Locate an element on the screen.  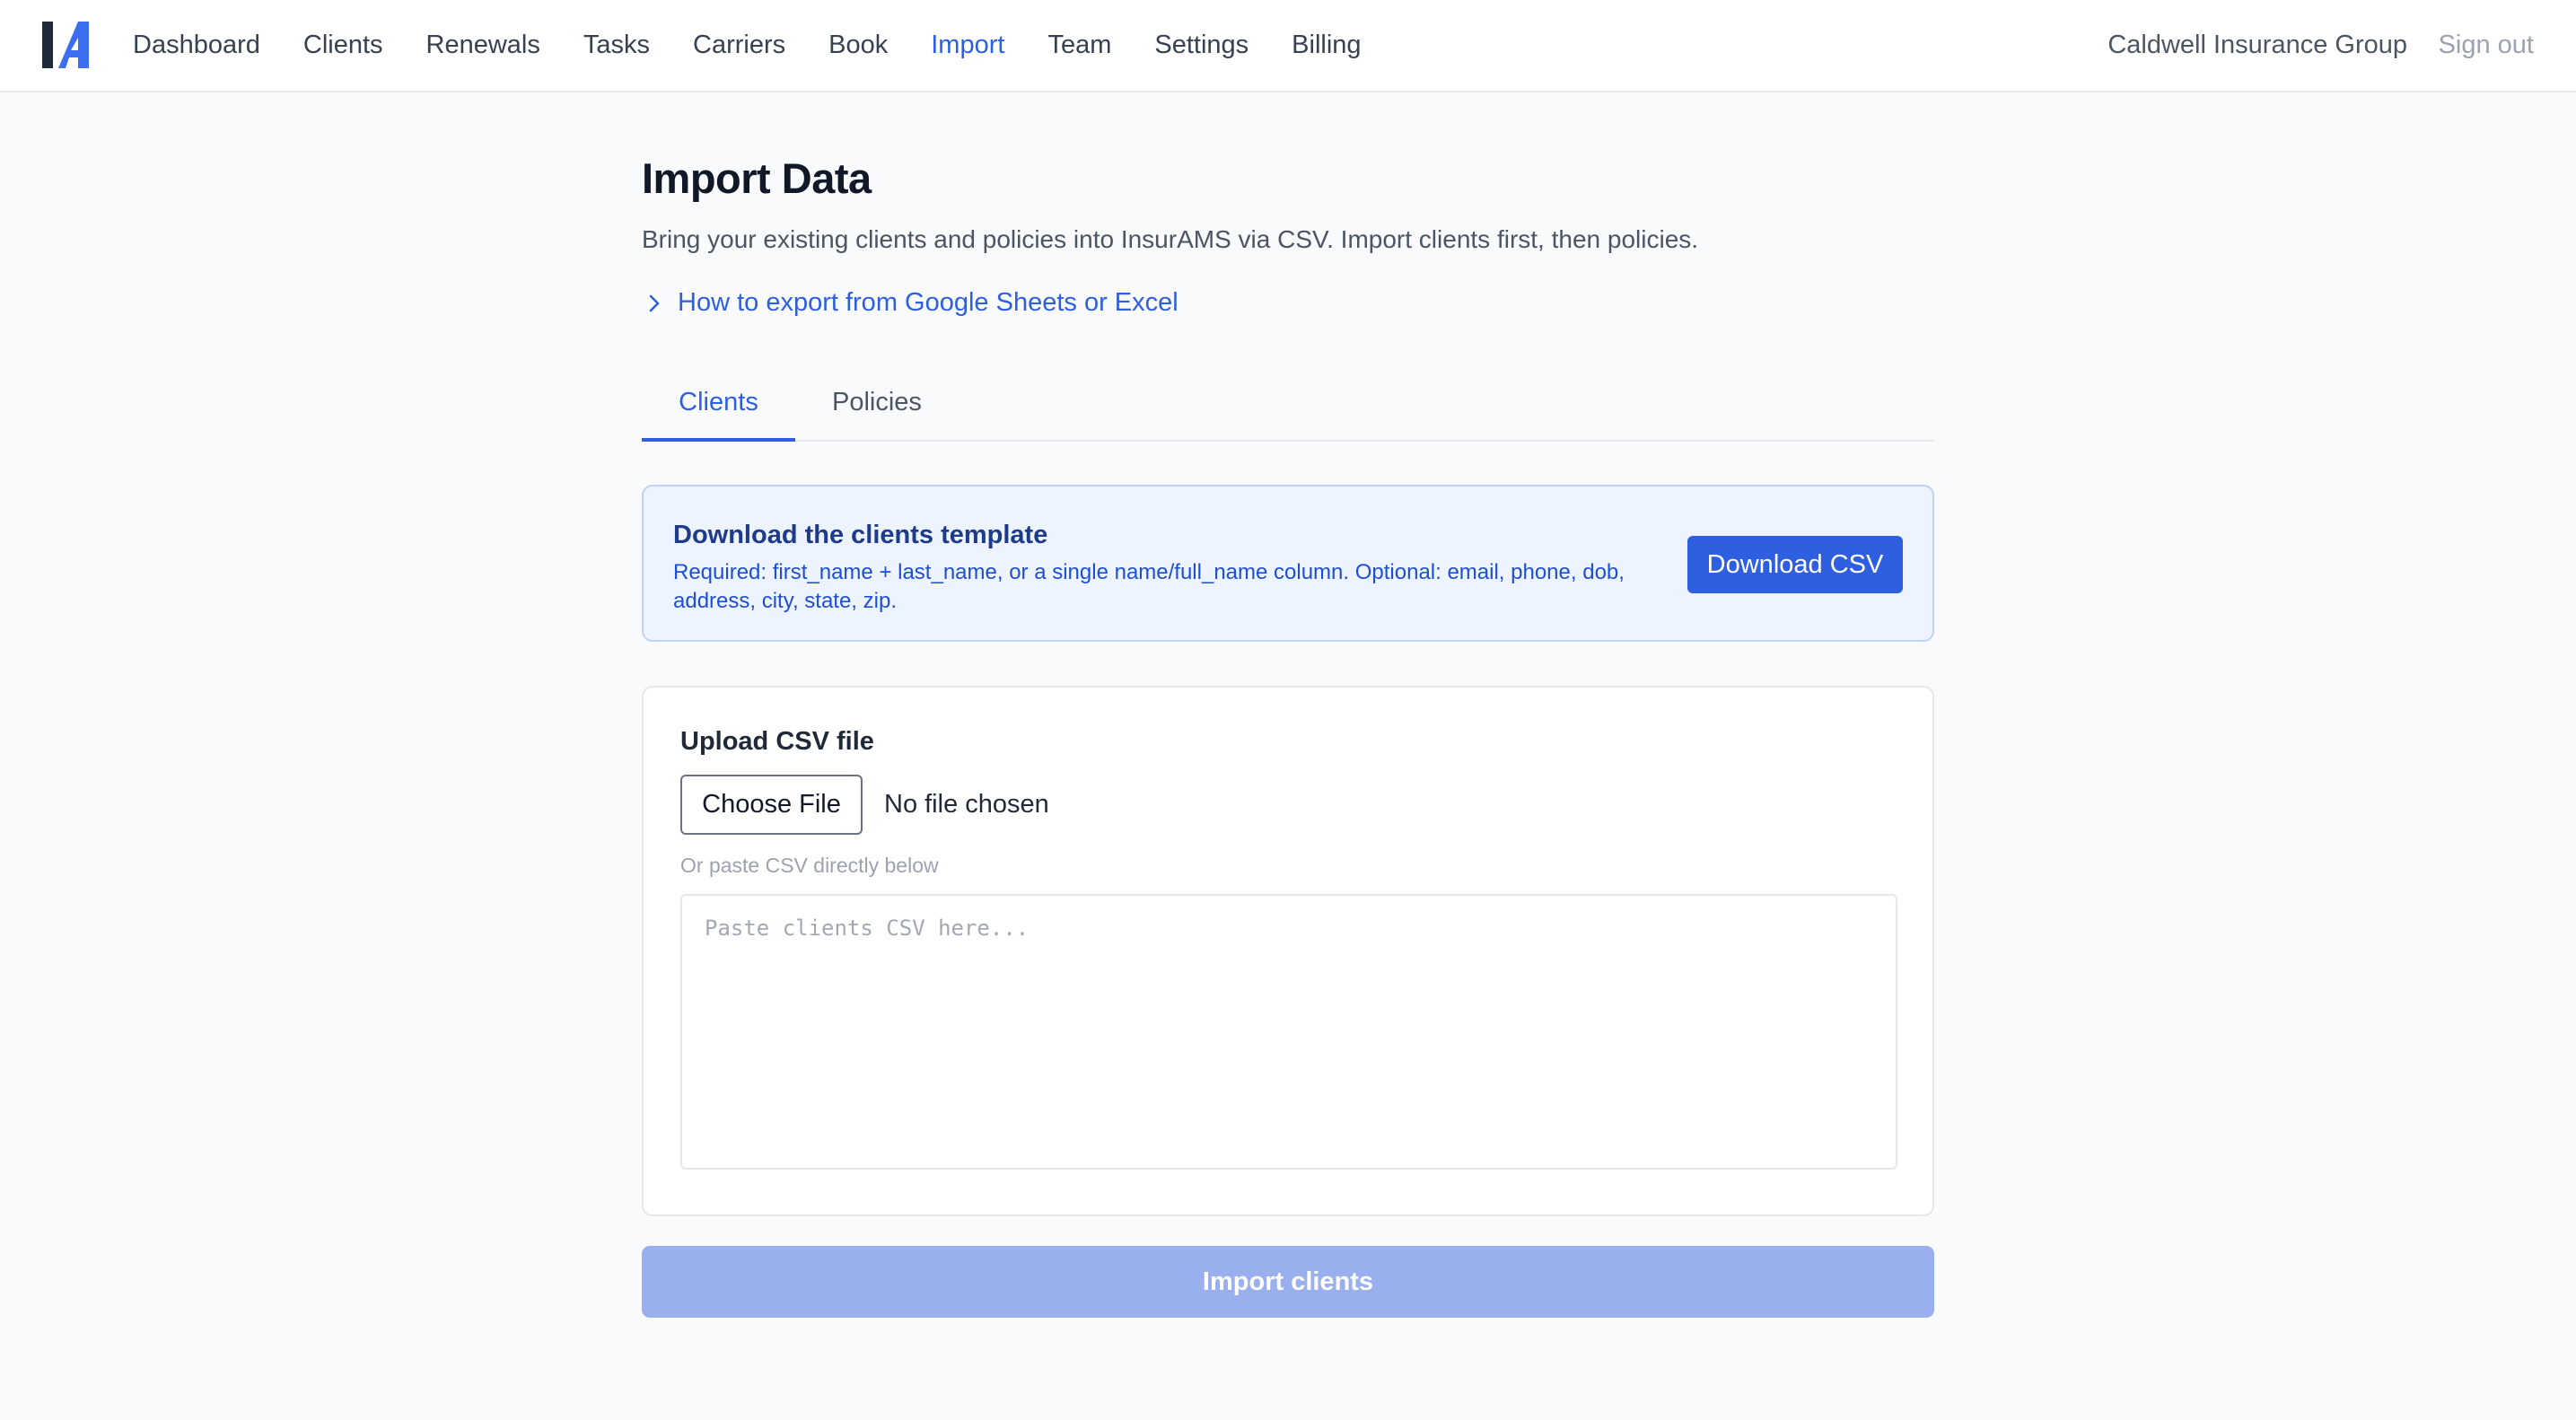
nav-renewals: Renewals is located at coordinates (483, 46).